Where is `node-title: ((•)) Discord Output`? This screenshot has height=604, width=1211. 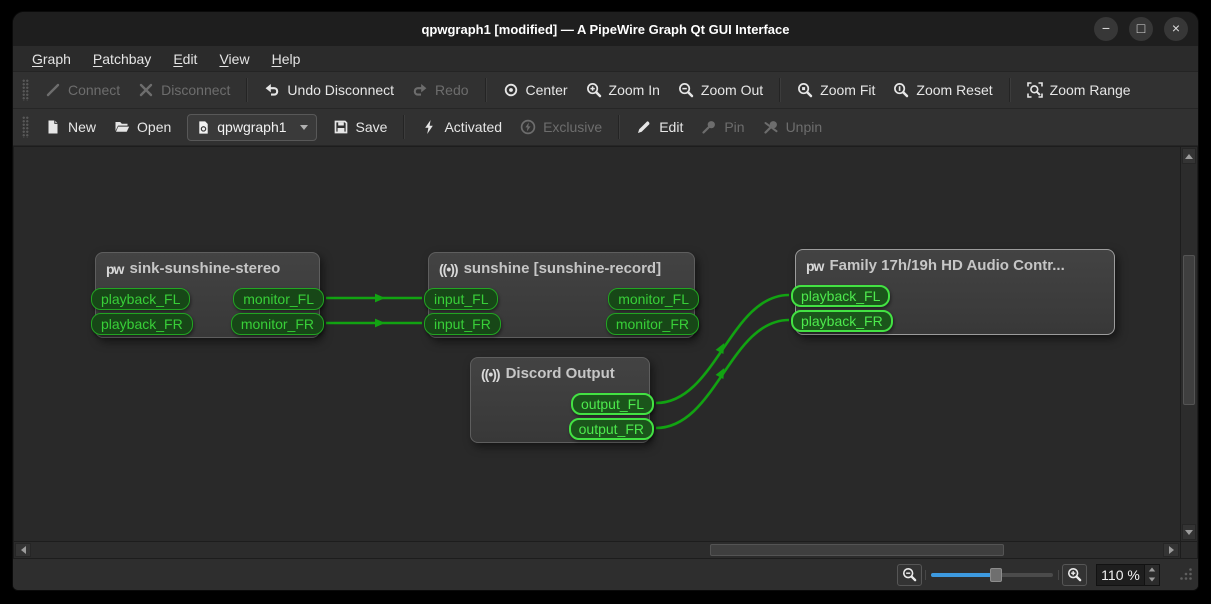 node-title: ((•)) Discord Output is located at coordinates (560, 370).